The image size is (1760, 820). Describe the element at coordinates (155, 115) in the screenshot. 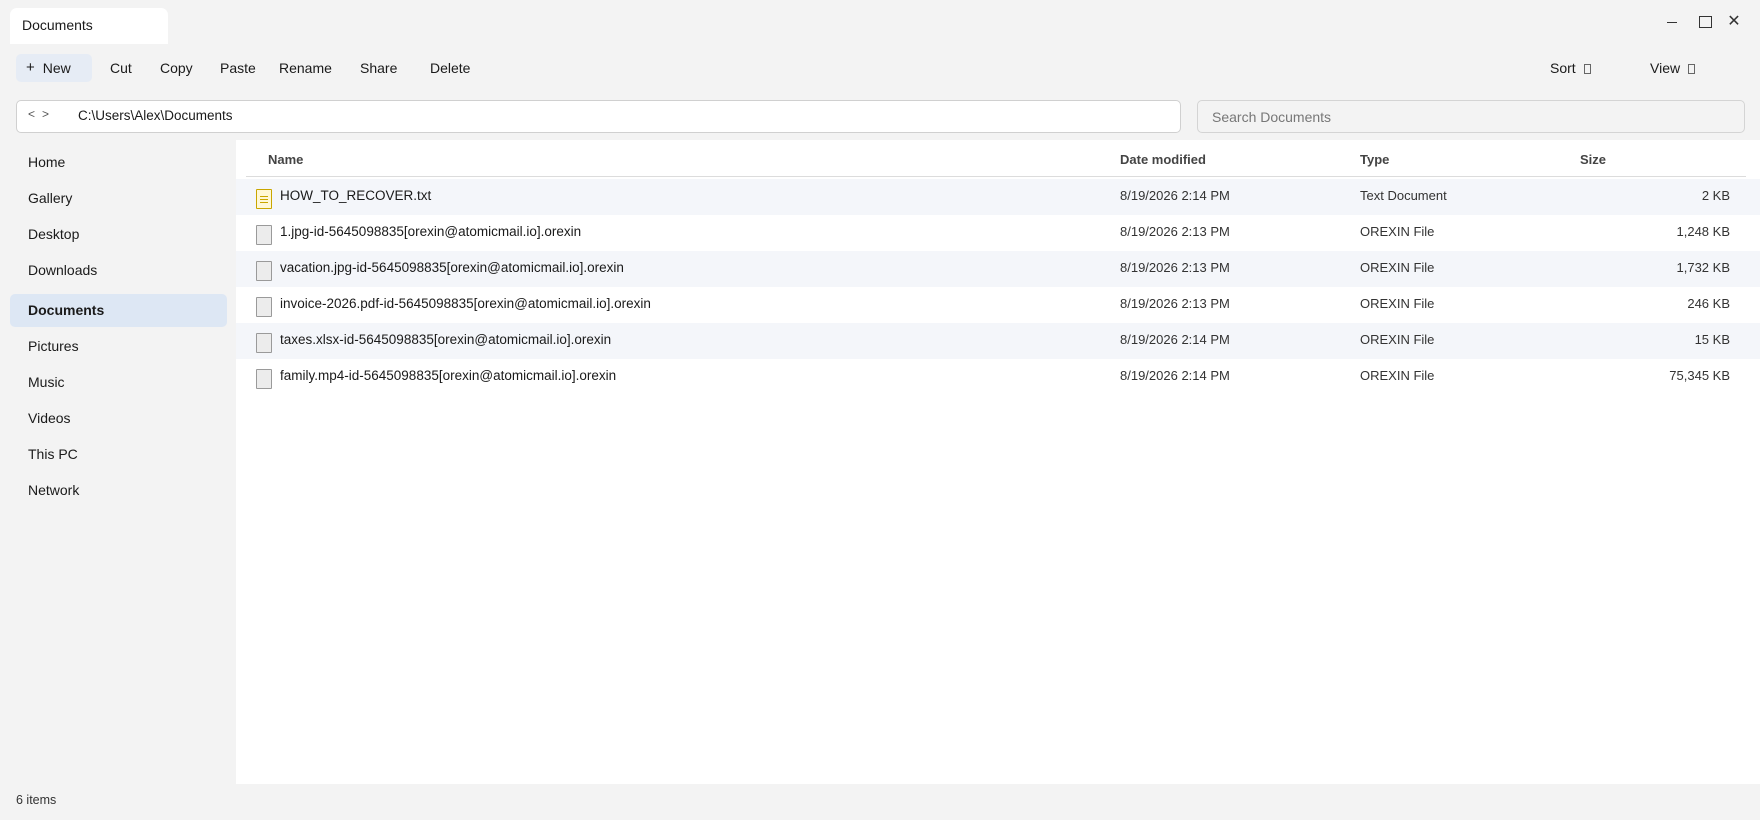

I see `address-path: C:\Users\Alex\Documents` at that location.